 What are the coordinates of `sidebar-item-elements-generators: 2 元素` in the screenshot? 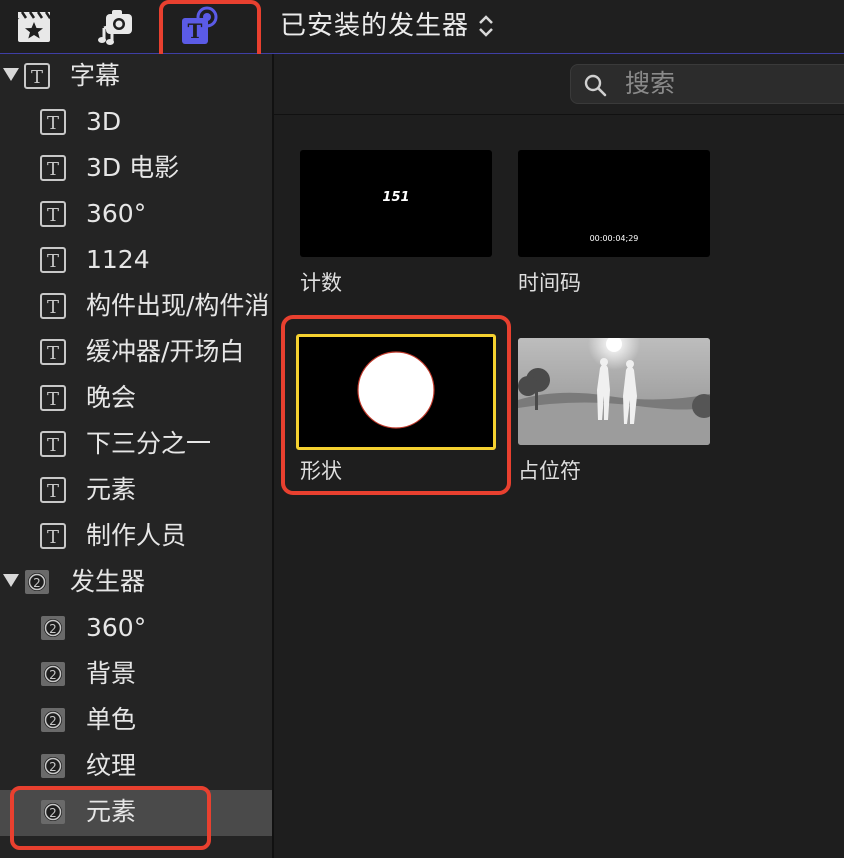 It's located at (136, 813).